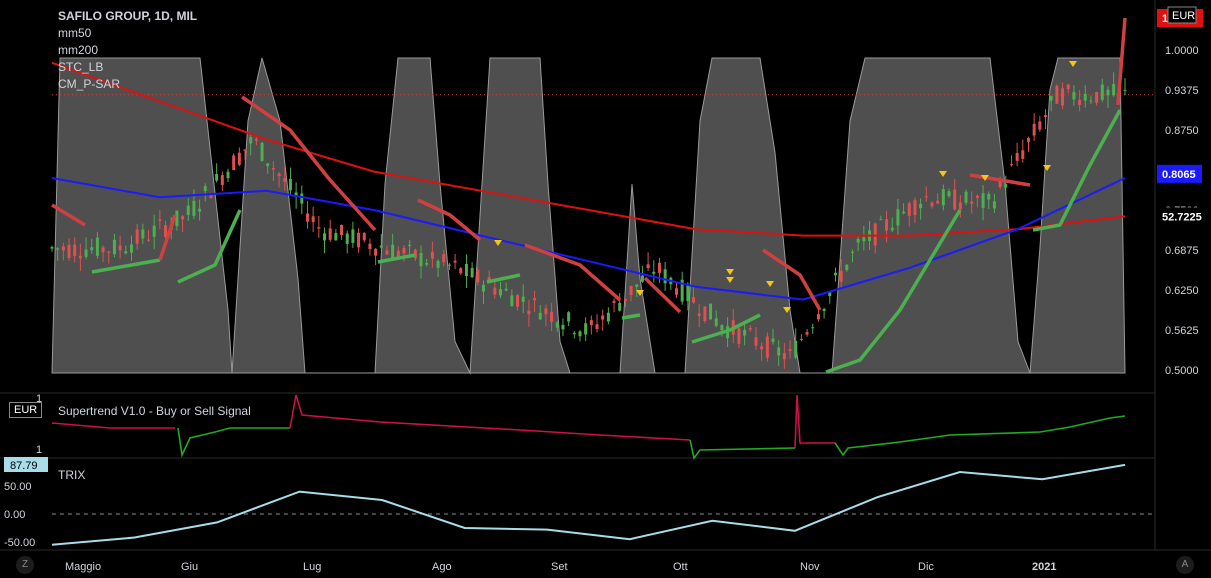  Describe the element at coordinates (1044, 567) in the screenshot. I see `x-axis-label: 2021` at that location.